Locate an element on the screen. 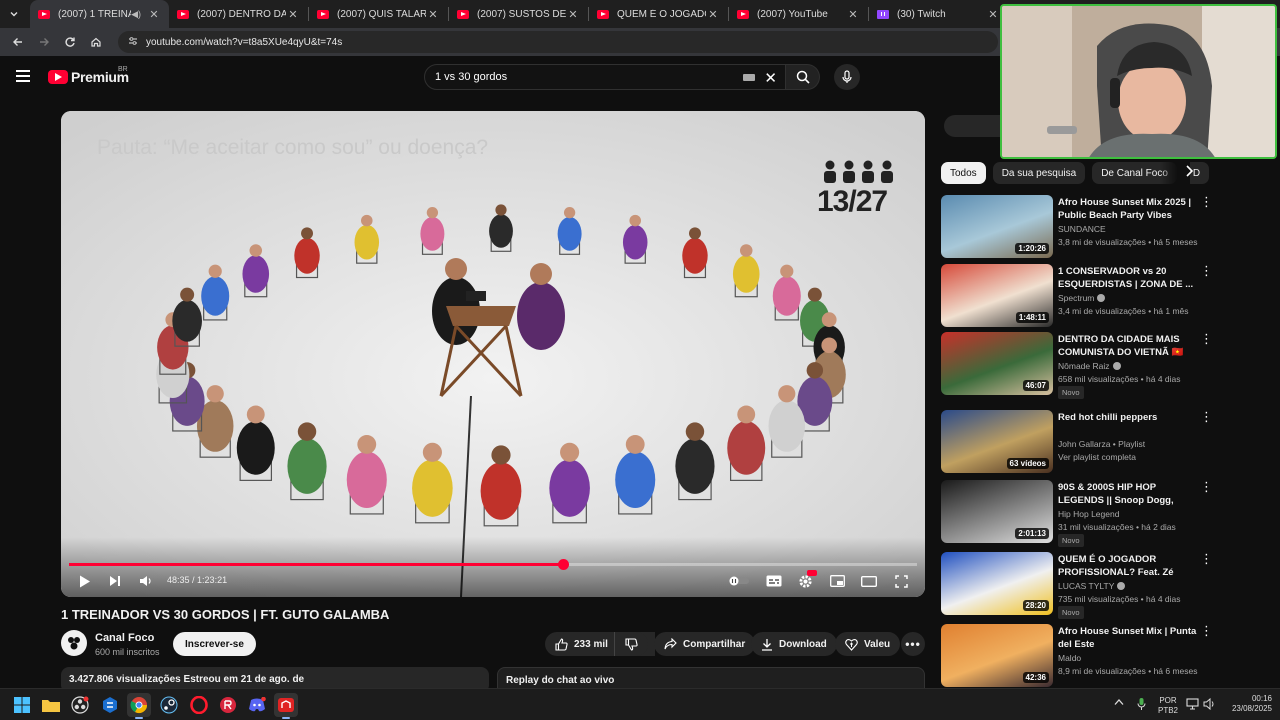 The image size is (1280, 720). taskbar-app-active is located at coordinates (286, 706).